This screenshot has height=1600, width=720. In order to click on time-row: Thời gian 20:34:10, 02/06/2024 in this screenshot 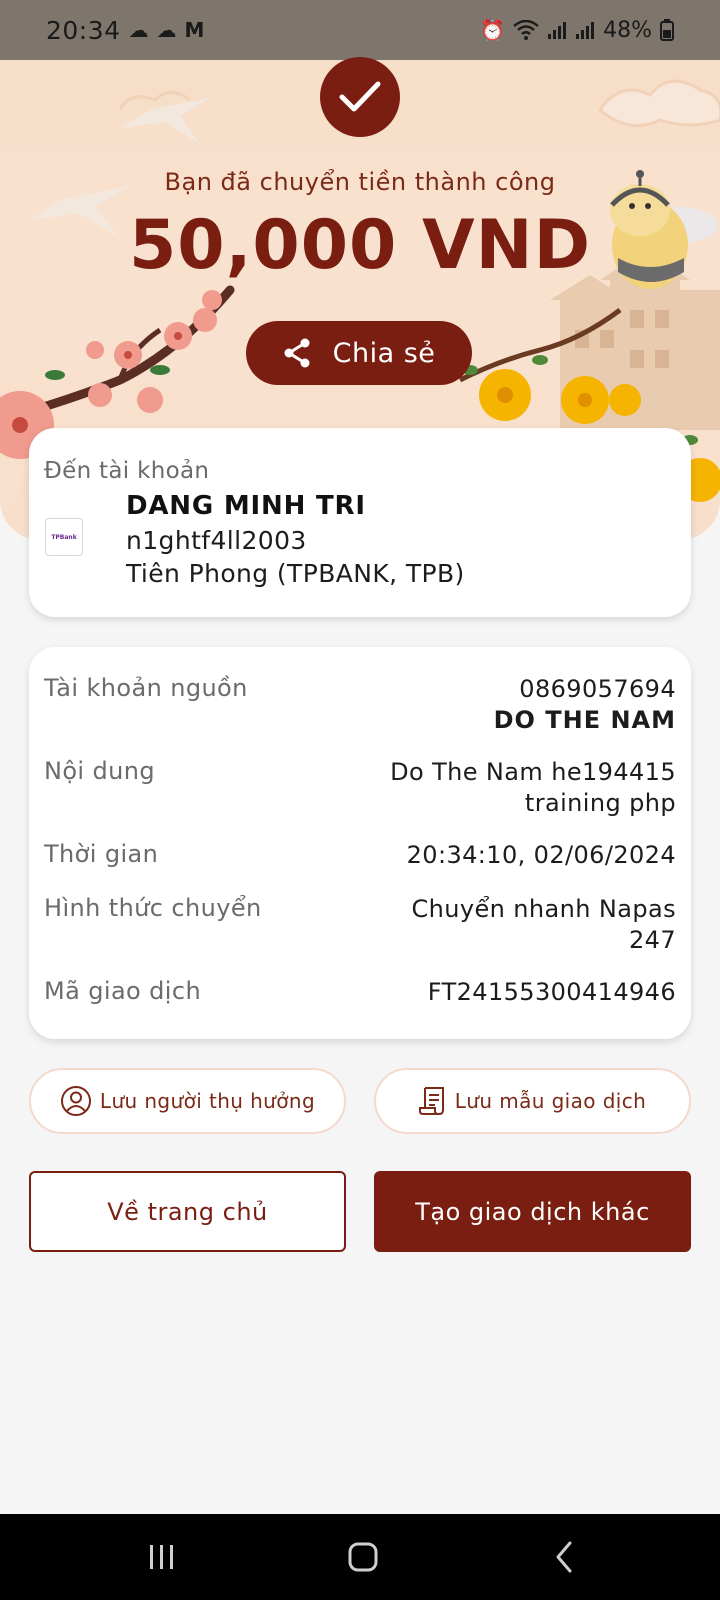, I will do `click(360, 856)`.